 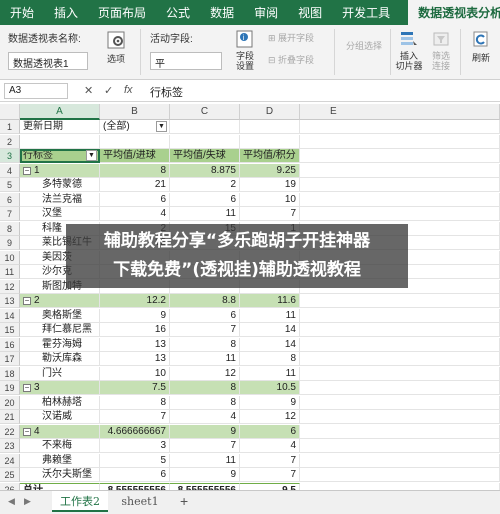 What do you see at coordinates (205, 344) in the screenshot?
I see `cell-c16: 8` at bounding box center [205, 344].